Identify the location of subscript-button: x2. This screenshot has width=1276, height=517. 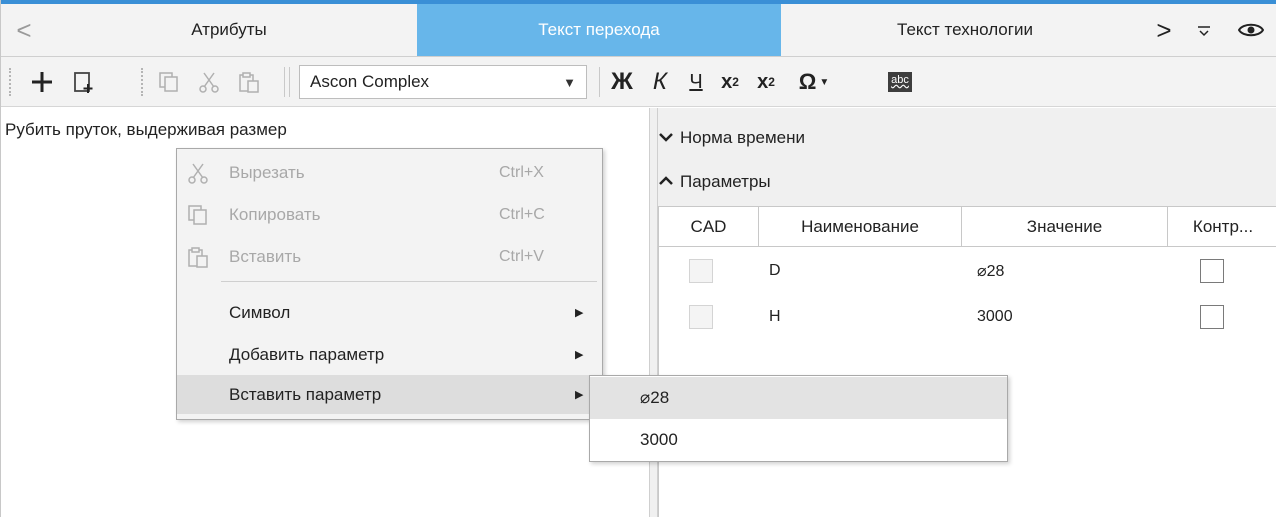
(730, 82).